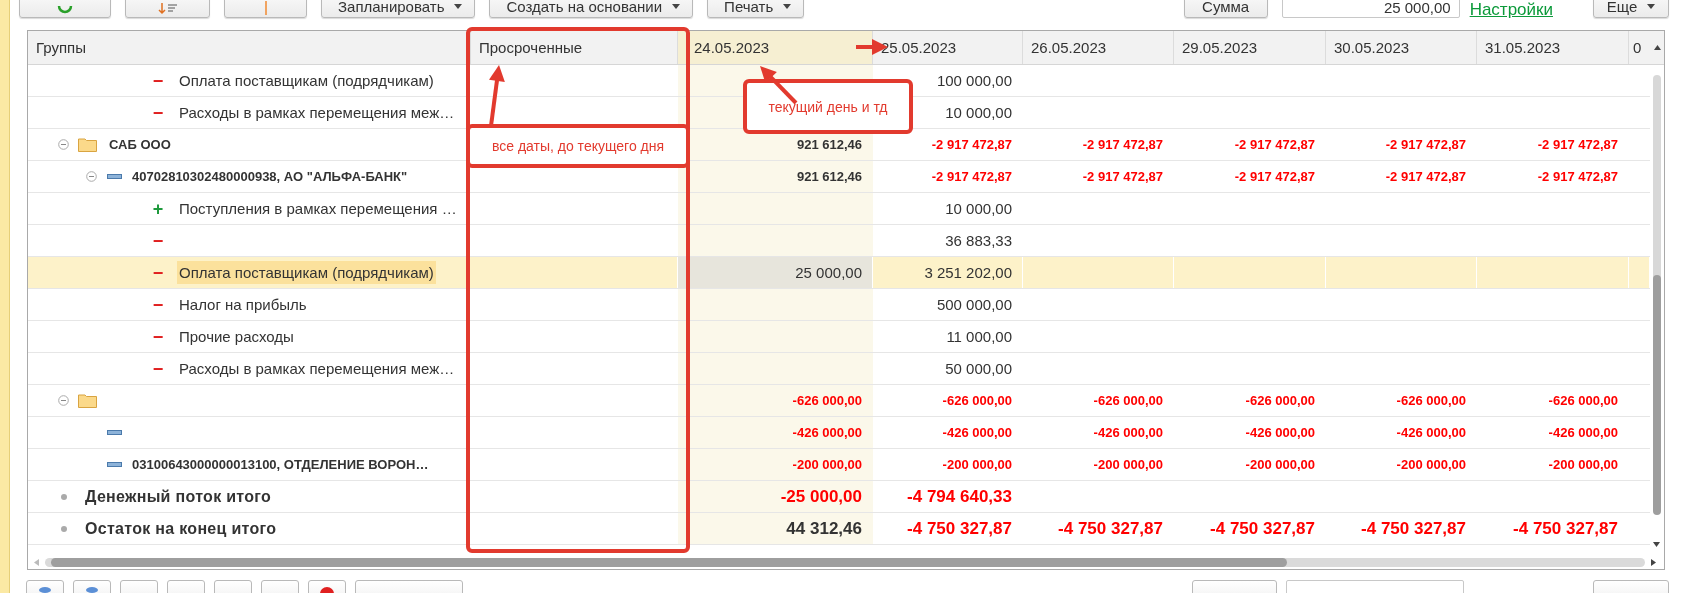 This screenshot has height=593, width=1694. Describe the element at coordinates (591, 9) in the screenshot. I see `menu-button: Создать на основании` at that location.